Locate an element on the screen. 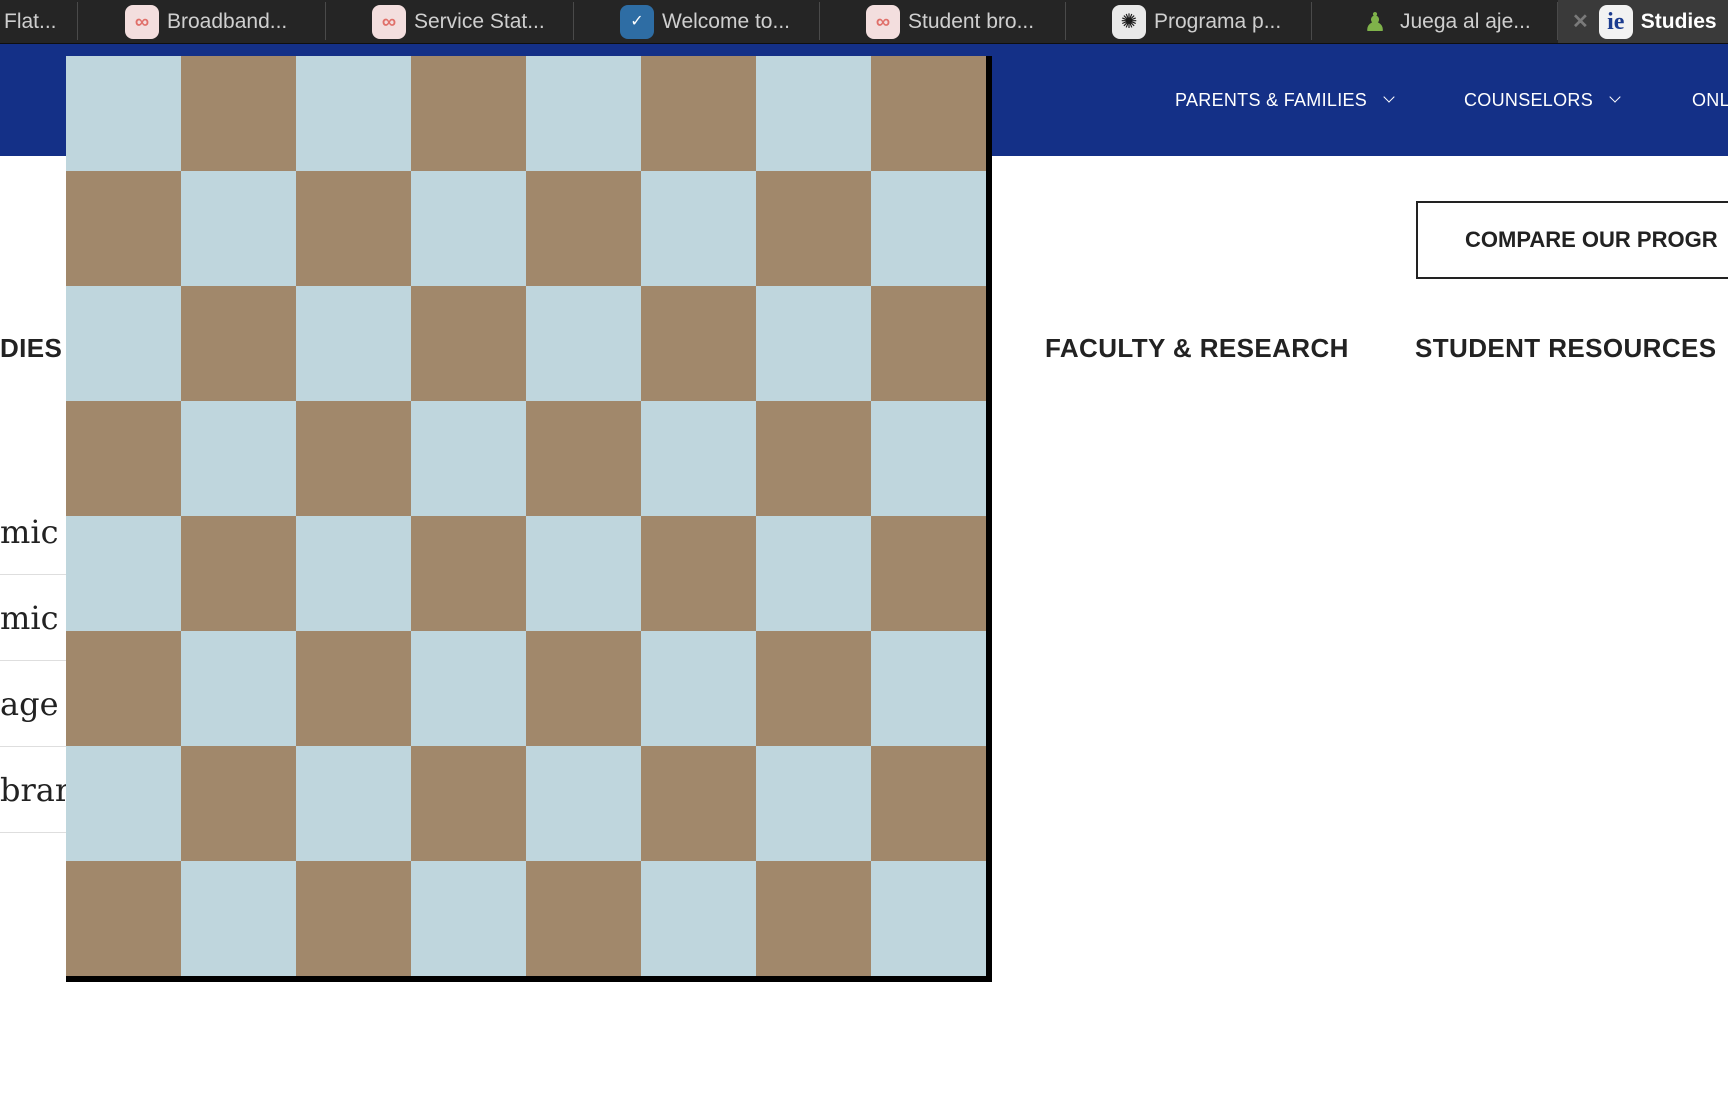  mainnav-label: FACULTY & RESEARCH is located at coordinates (1197, 348).